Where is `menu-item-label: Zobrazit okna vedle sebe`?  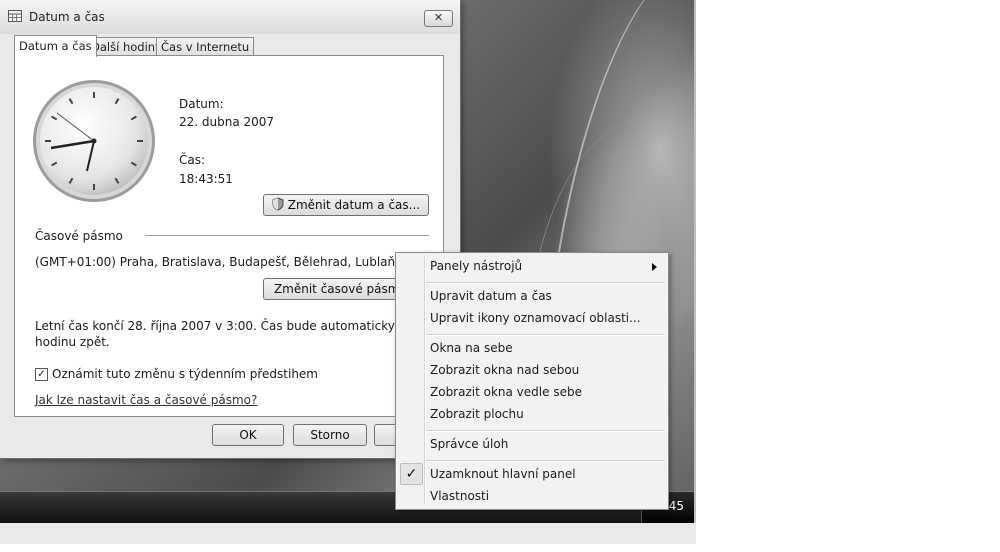 menu-item-label: Zobrazit okna vedle sebe is located at coordinates (506, 392).